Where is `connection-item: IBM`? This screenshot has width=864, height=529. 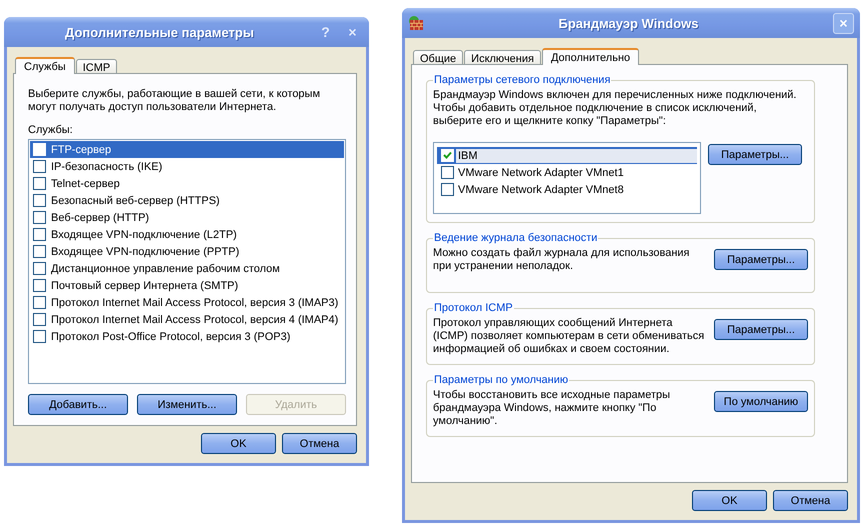
connection-item: IBM is located at coordinates (567, 155).